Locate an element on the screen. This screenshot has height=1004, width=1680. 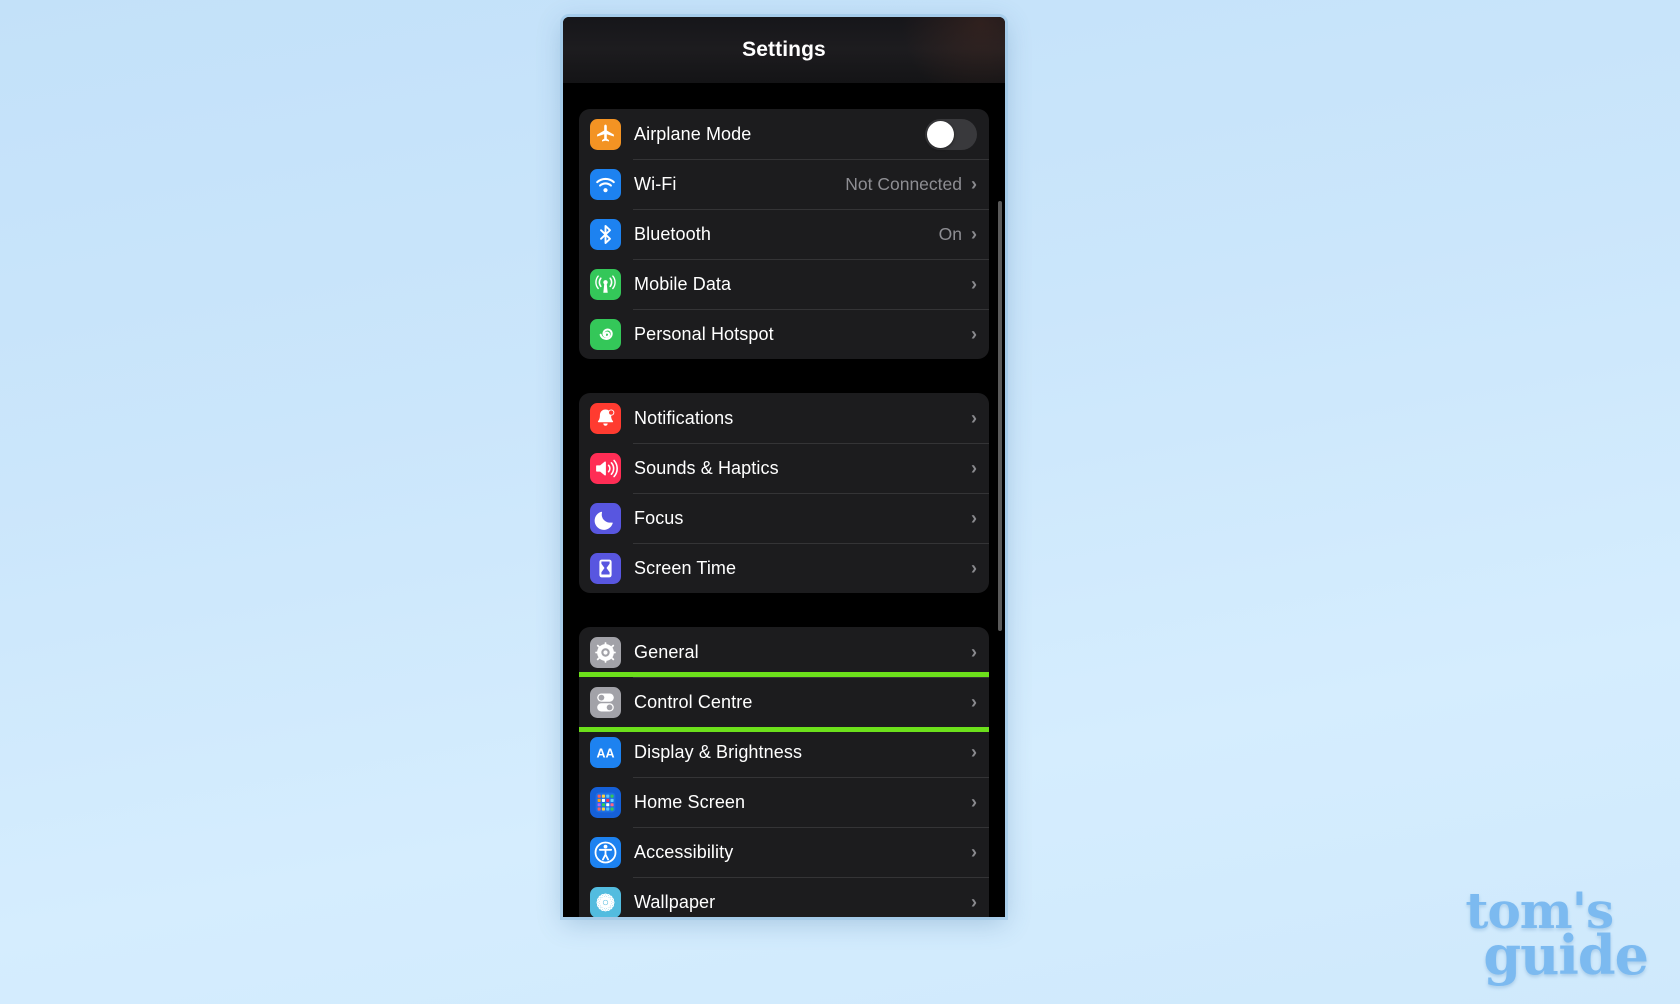
accessibility-person-icon is located at coordinates (605, 852).